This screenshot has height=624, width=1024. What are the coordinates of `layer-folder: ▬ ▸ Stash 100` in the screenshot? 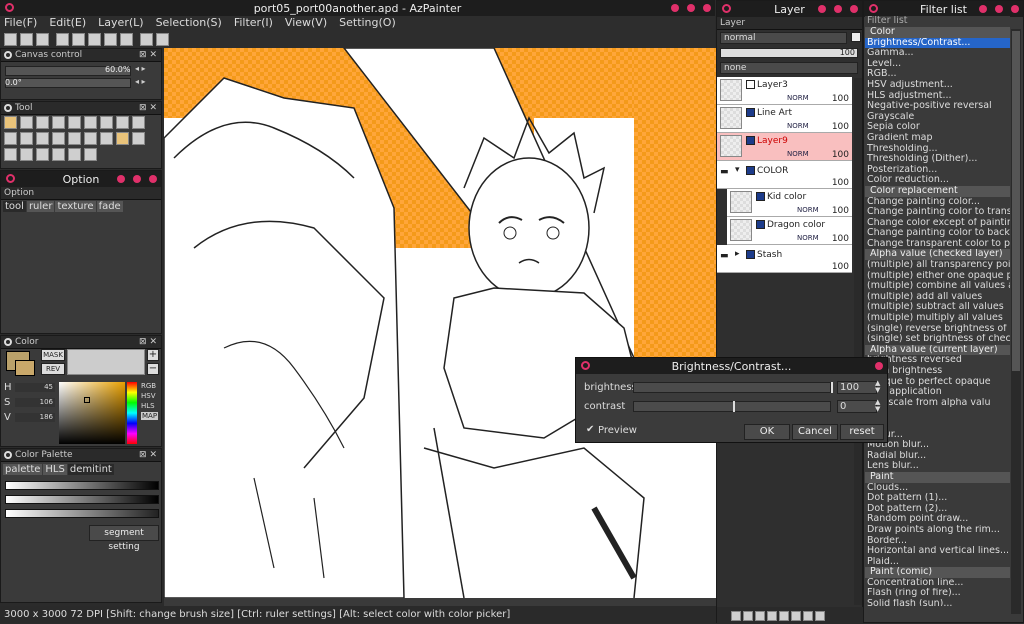 It's located at (784, 259).